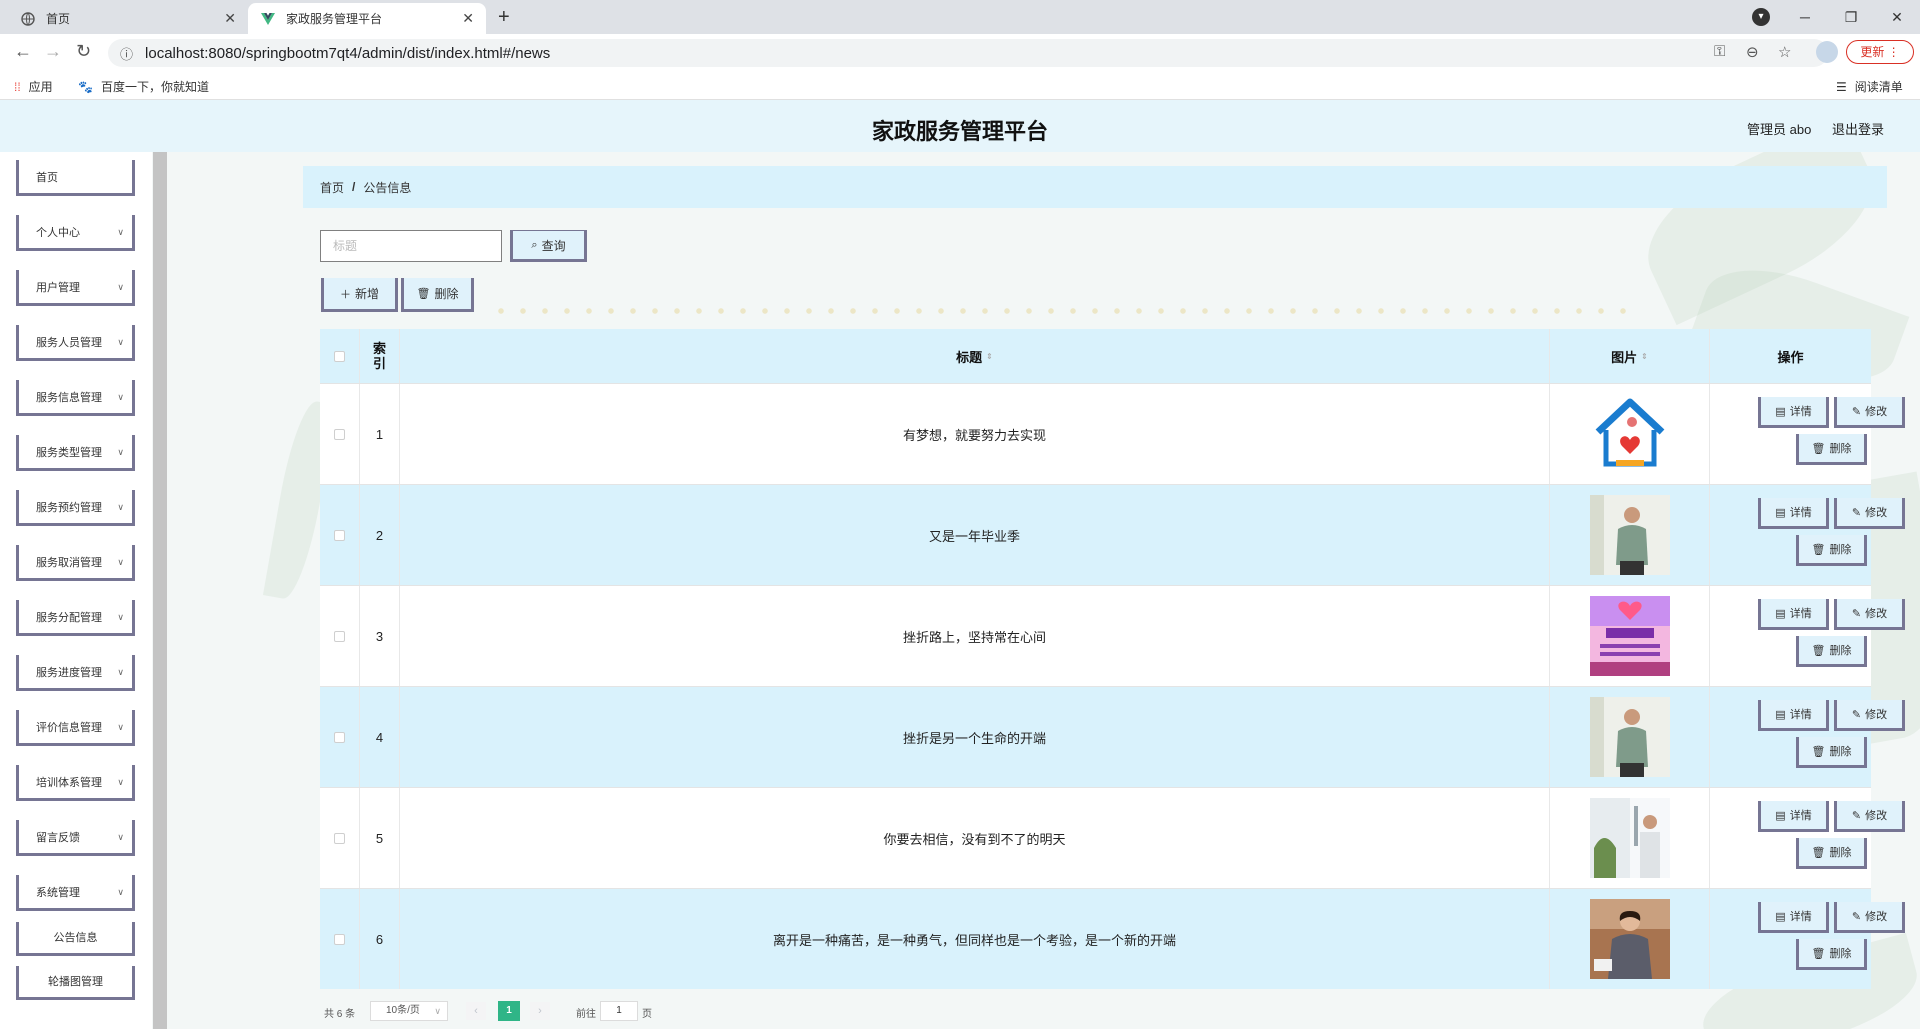 Image resolution: width=1920 pixels, height=1029 pixels. What do you see at coordinates (75, 728) in the screenshot?
I see `sidebar-item-reviews: 评价信息管理 ∨` at bounding box center [75, 728].